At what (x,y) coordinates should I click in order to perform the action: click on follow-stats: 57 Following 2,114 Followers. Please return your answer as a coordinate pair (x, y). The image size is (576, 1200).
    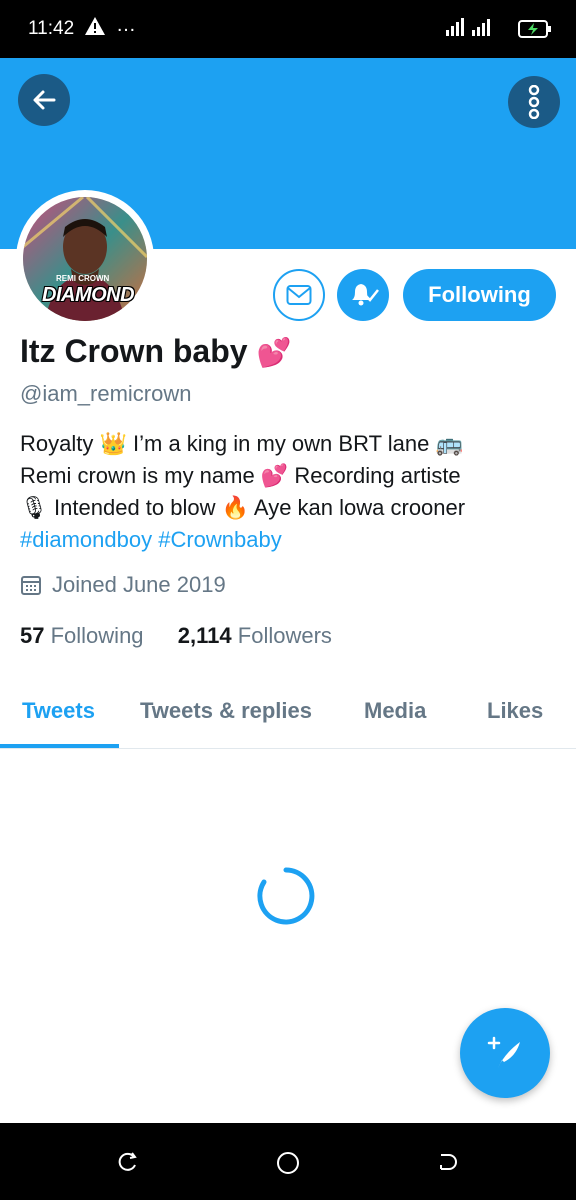
    Looking at the image, I should click on (176, 636).